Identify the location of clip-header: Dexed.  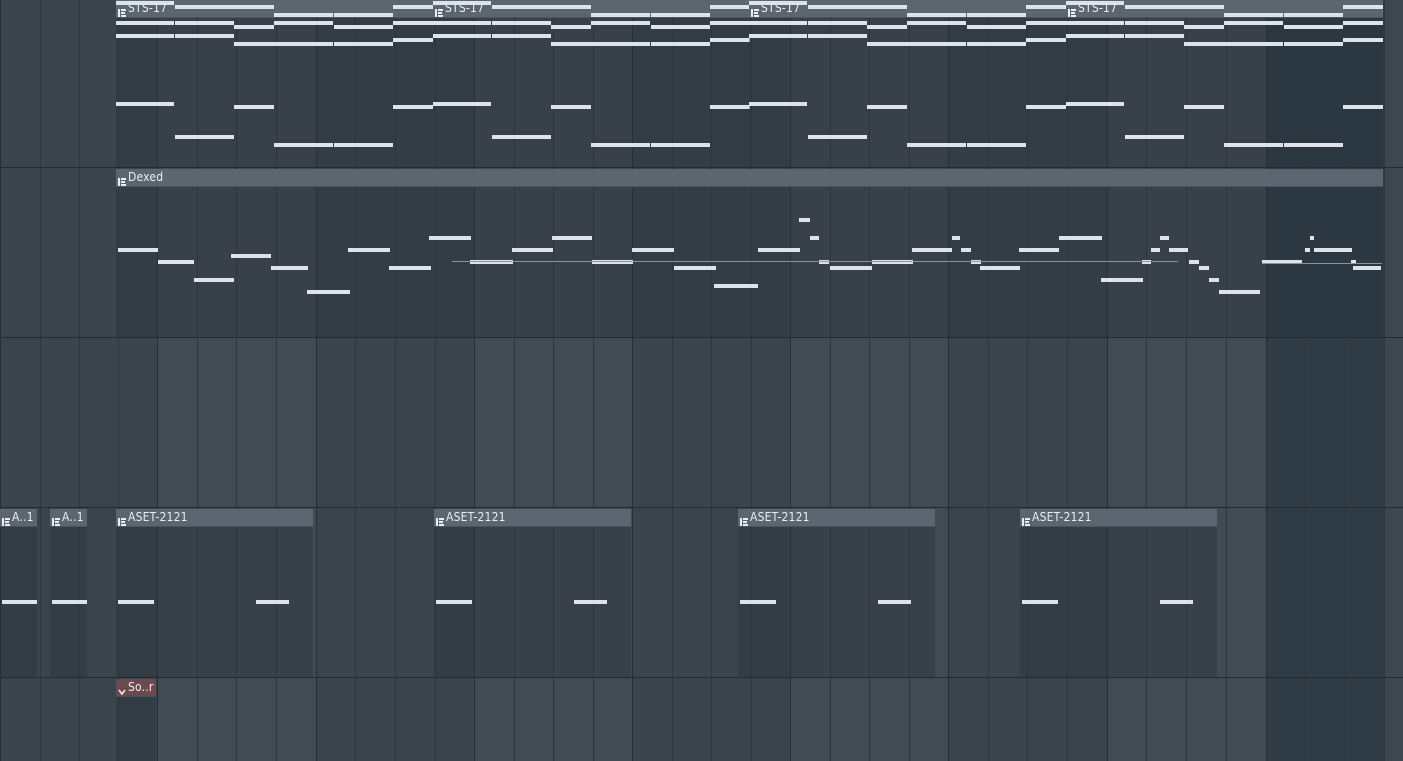
(749, 178).